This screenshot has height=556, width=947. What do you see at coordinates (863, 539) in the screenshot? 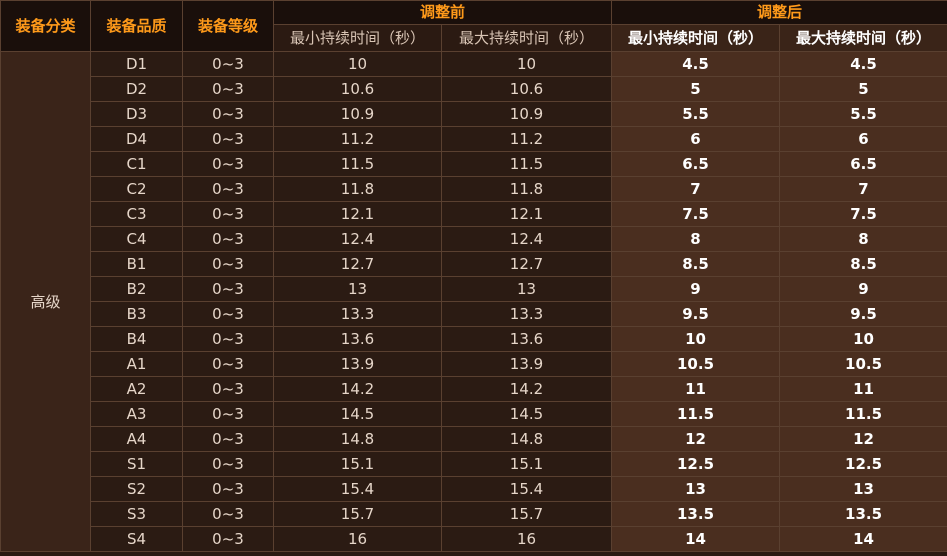
I see `after-max-cell: 14` at bounding box center [863, 539].